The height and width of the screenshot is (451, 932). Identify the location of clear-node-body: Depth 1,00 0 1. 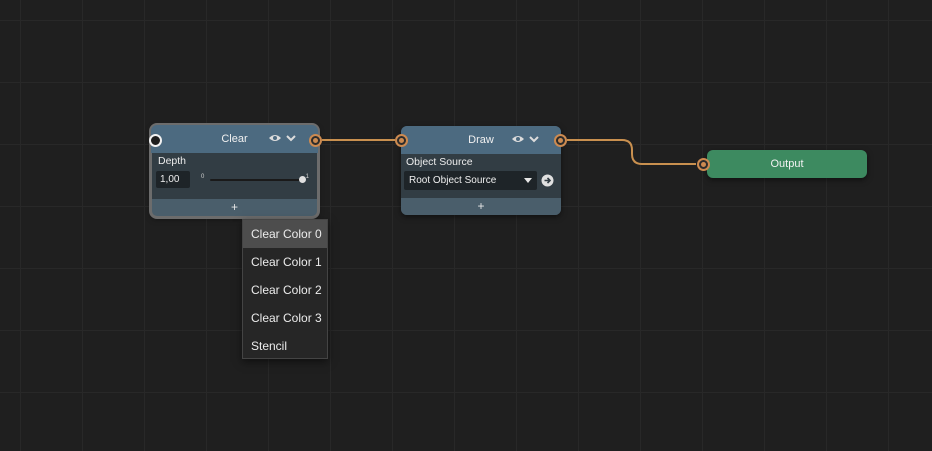
(234, 176).